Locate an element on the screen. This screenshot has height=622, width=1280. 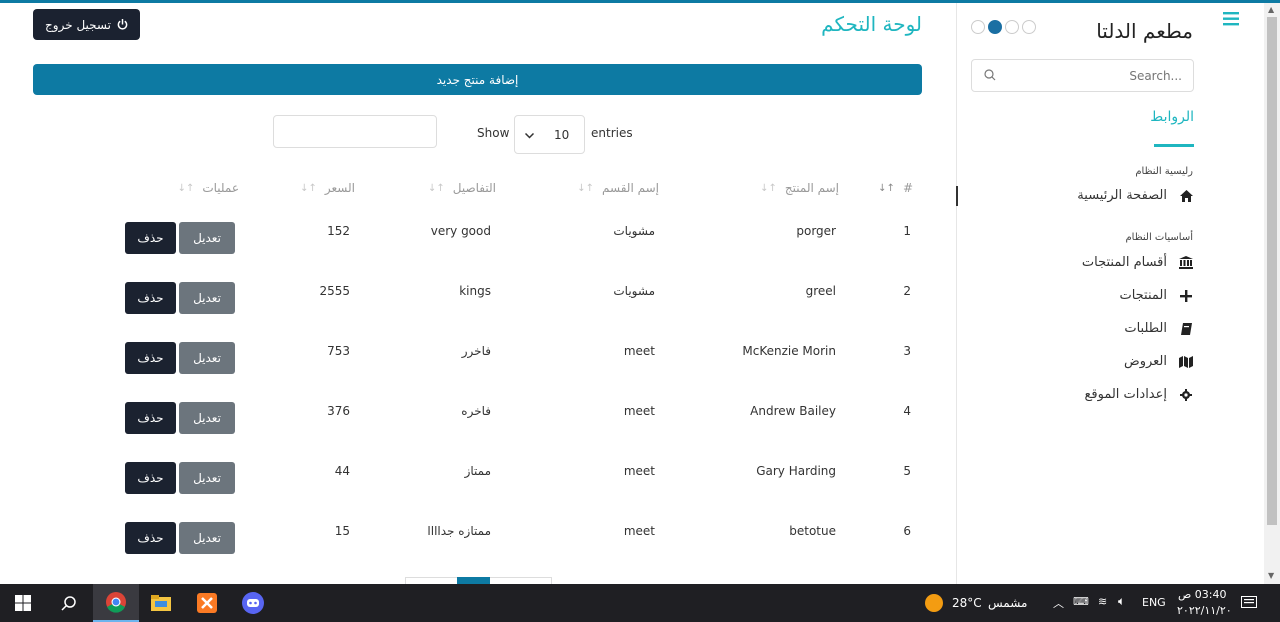
entries-label: entries is located at coordinates (612, 133).